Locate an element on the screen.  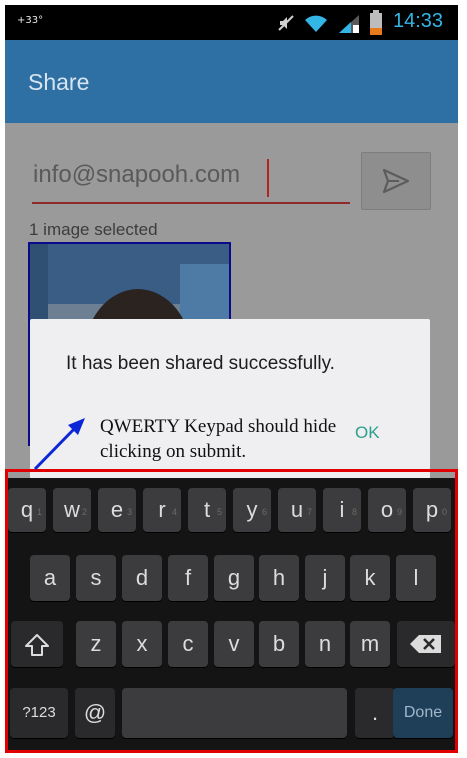
send-button is located at coordinates (396, 181).